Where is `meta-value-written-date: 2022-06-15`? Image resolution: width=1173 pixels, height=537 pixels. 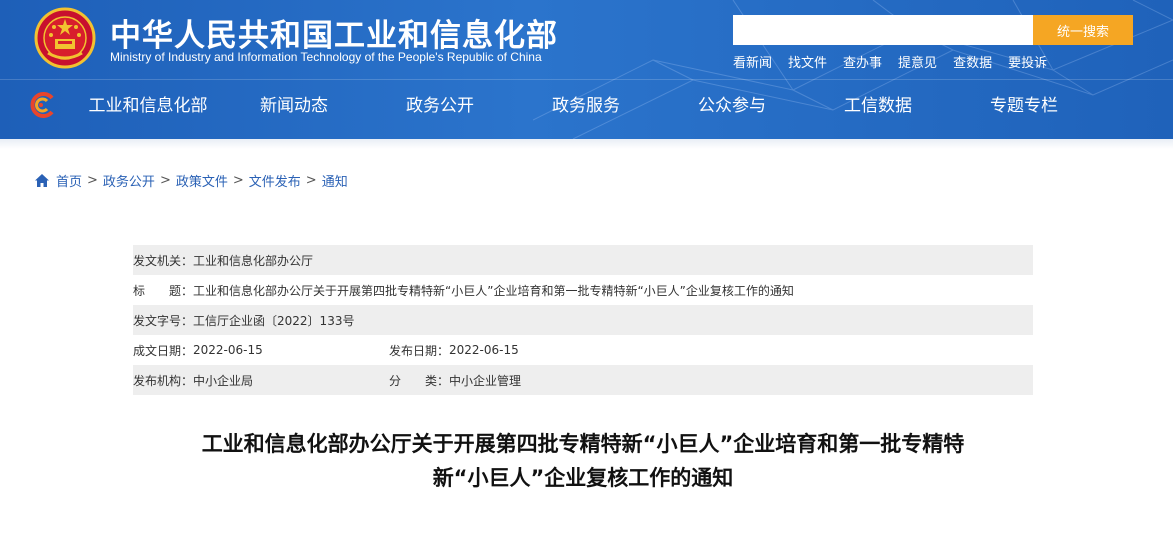 meta-value-written-date: 2022-06-15 is located at coordinates (228, 350).